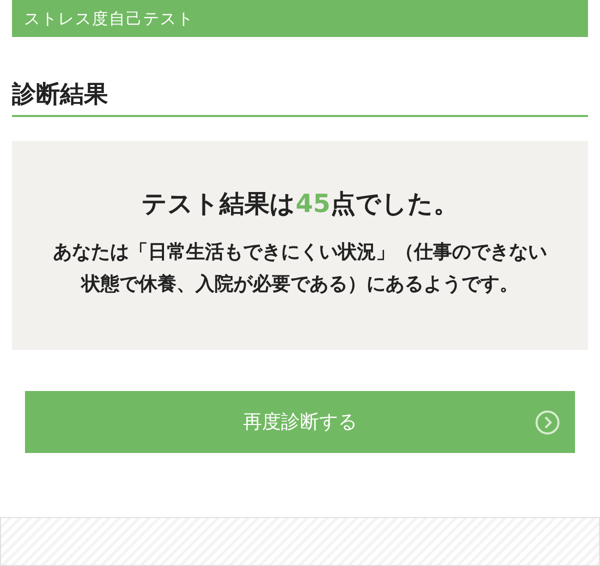 Image resolution: width=600 pixels, height=566 pixels. I want to click on chevron-right-icon, so click(547, 422).